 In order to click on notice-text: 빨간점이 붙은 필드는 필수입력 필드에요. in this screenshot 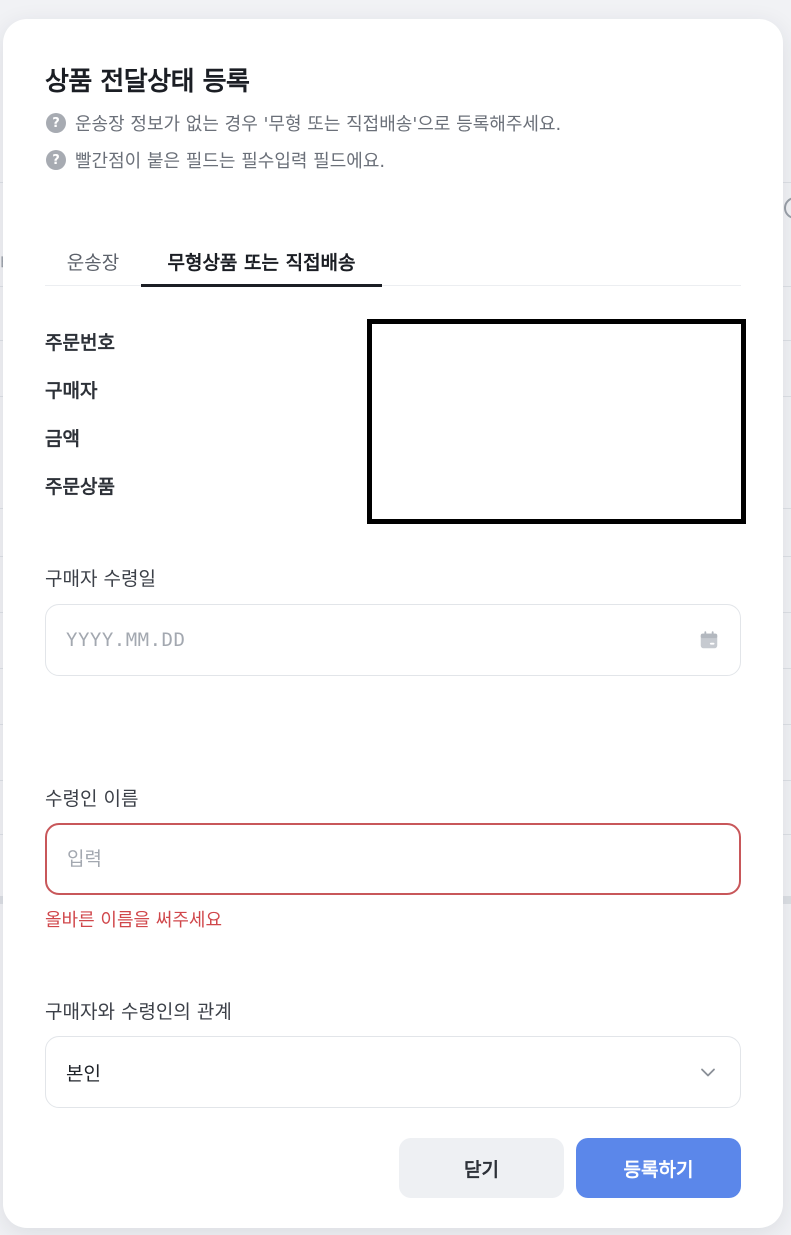, I will do `click(230, 161)`.